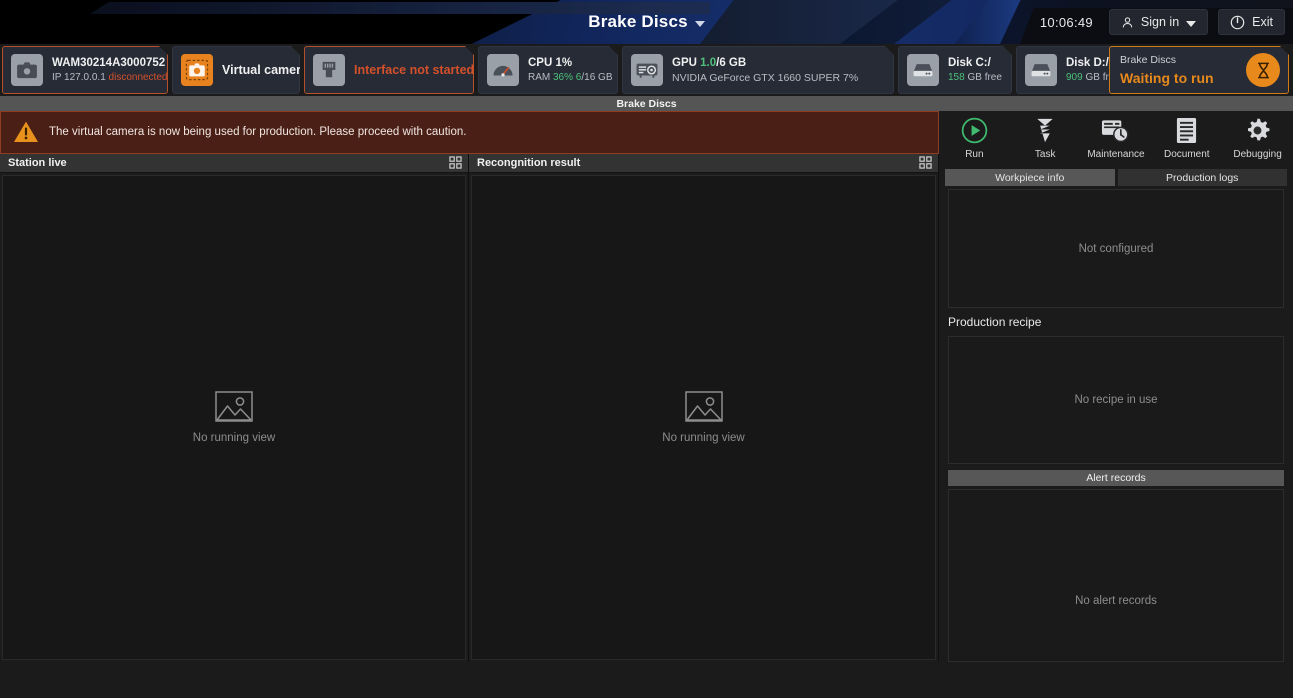 Image resolution: width=1293 pixels, height=698 pixels. What do you see at coordinates (26, 132) in the screenshot?
I see `warning-triangle-icon` at bounding box center [26, 132].